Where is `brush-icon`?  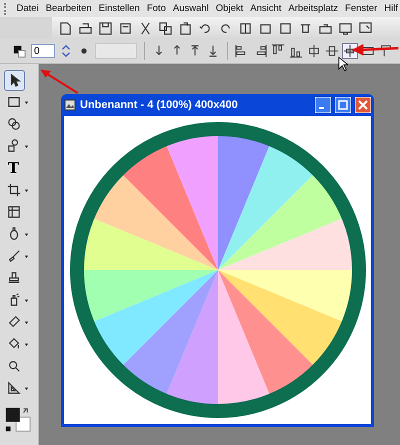
brush-icon is located at coordinates (13, 256).